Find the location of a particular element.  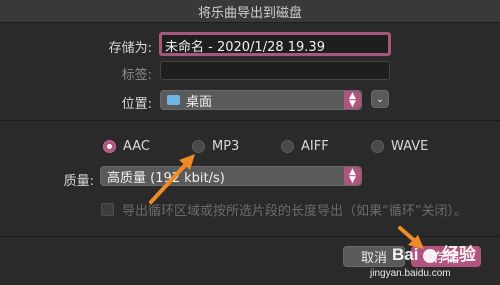

watermark-logo: Bai 经验 is located at coordinates (434, 252).